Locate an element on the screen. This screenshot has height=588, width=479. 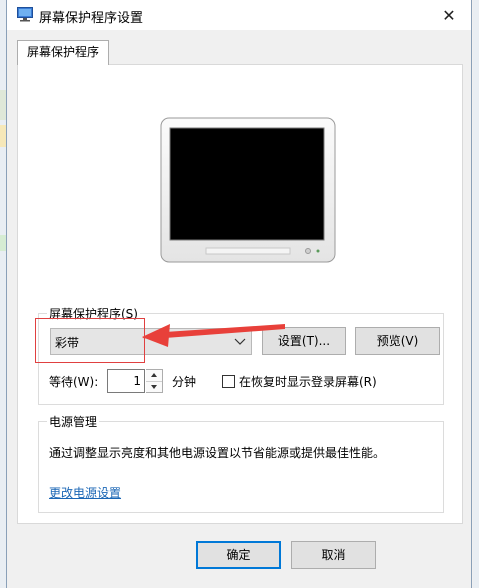
change-power-settings-link: 更改电源设置 is located at coordinates (85, 492).